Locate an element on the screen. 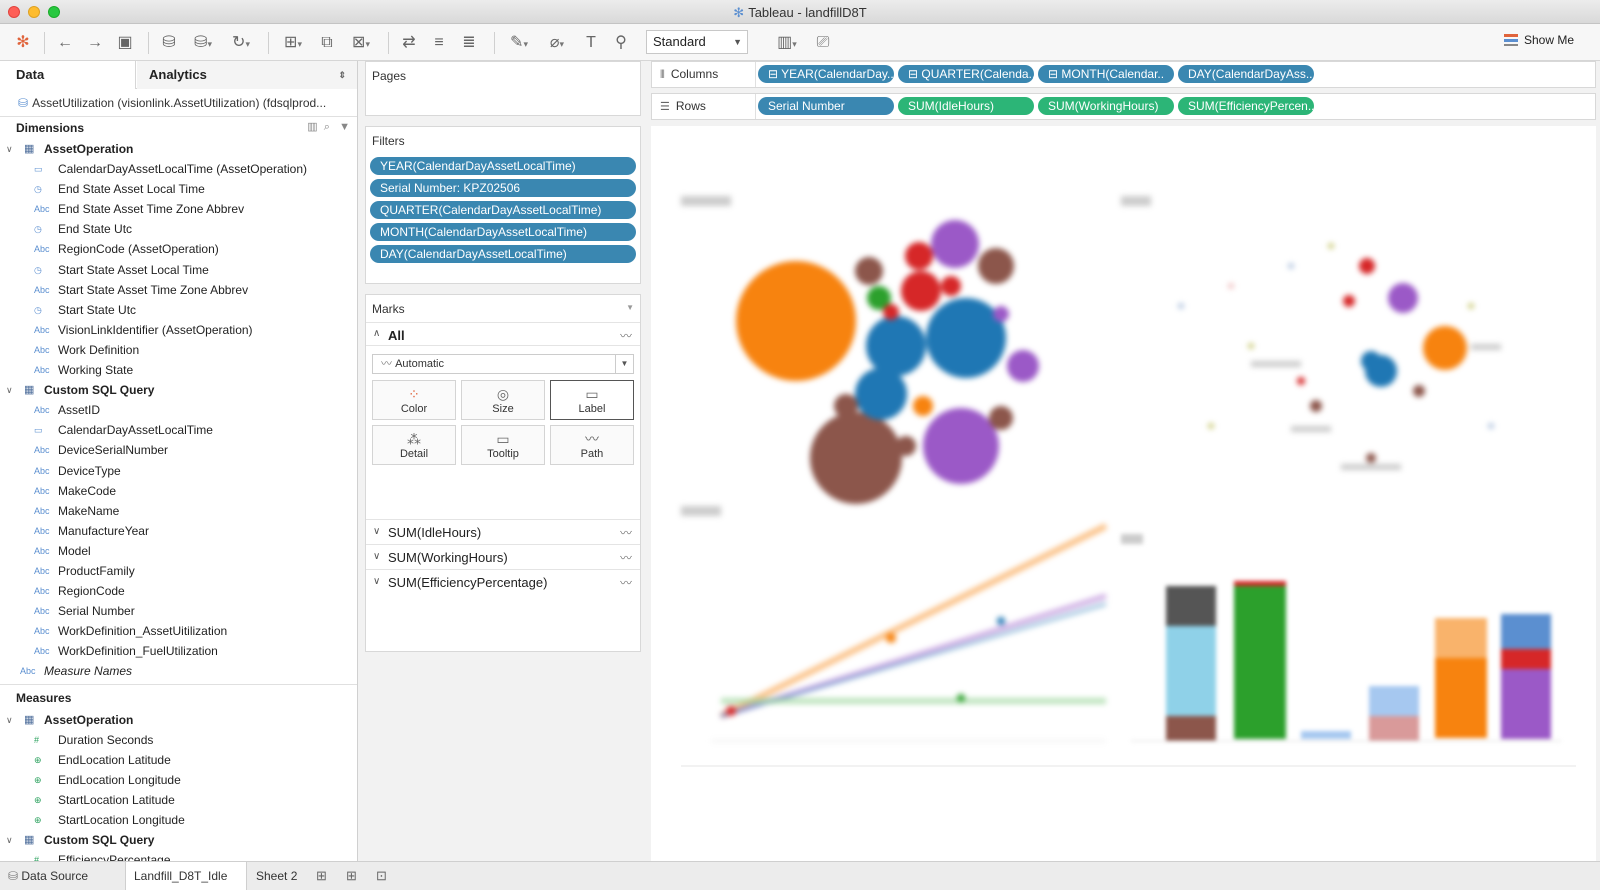  marks-shelf-efficiency: ∨ SUM(EfficiencyPercentage) 〰 is located at coordinates (503, 581).